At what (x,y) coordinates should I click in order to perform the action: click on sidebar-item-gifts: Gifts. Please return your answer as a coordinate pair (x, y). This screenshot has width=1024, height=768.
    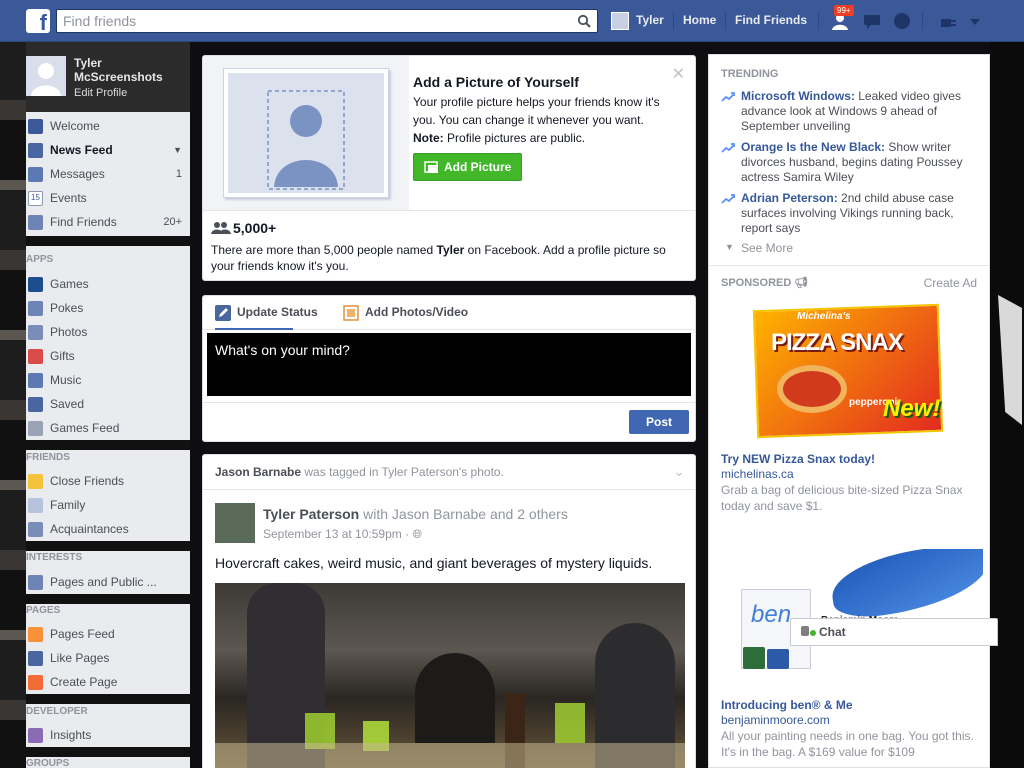
    Looking at the image, I should click on (108, 356).